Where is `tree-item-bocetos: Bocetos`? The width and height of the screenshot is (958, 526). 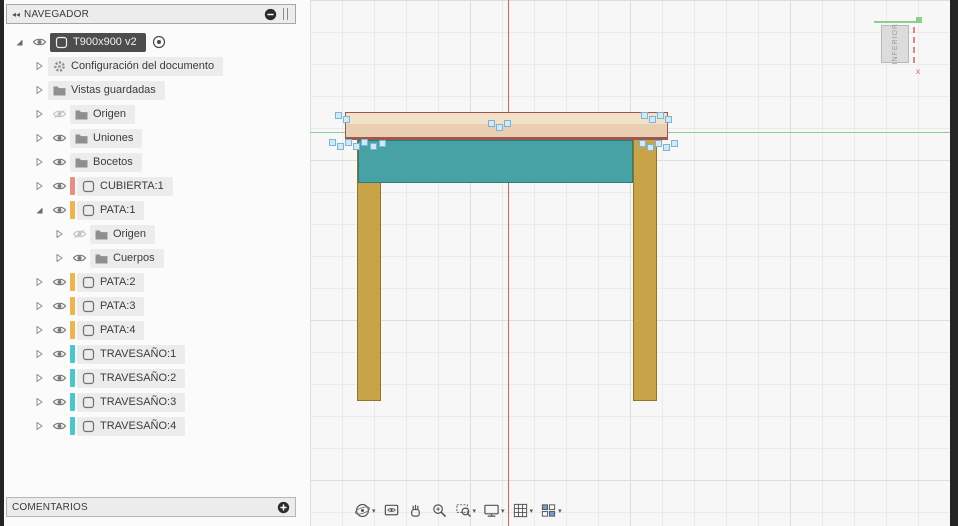
tree-item-bocetos: Bocetos is located at coordinates (156, 162).